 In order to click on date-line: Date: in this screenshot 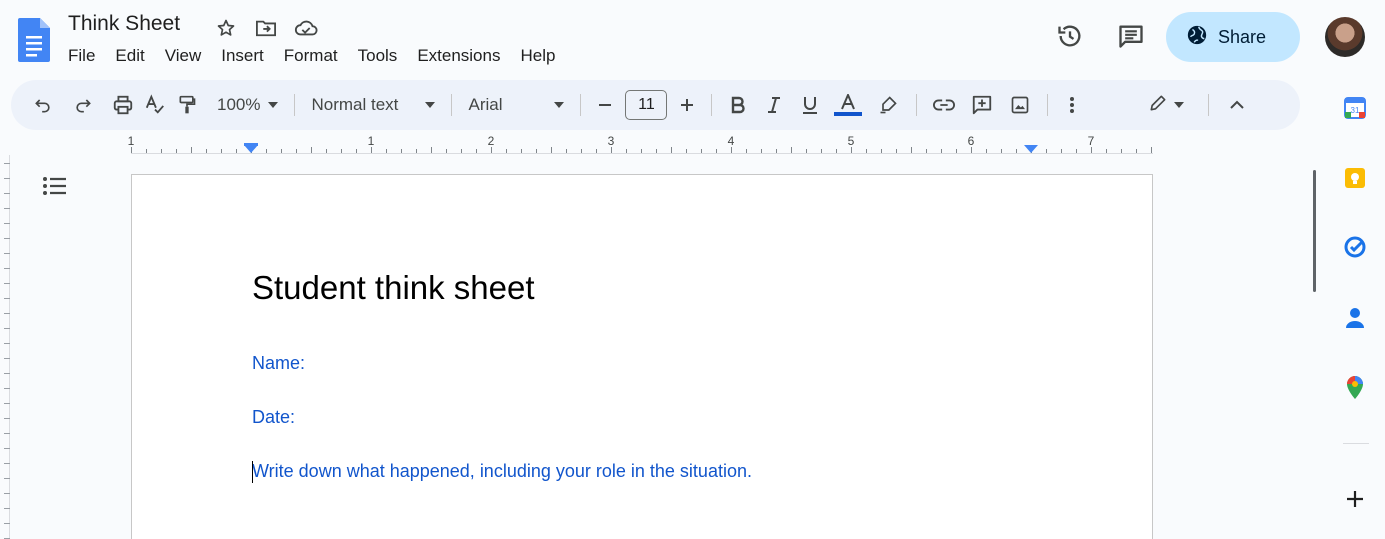, I will do `click(273, 417)`.